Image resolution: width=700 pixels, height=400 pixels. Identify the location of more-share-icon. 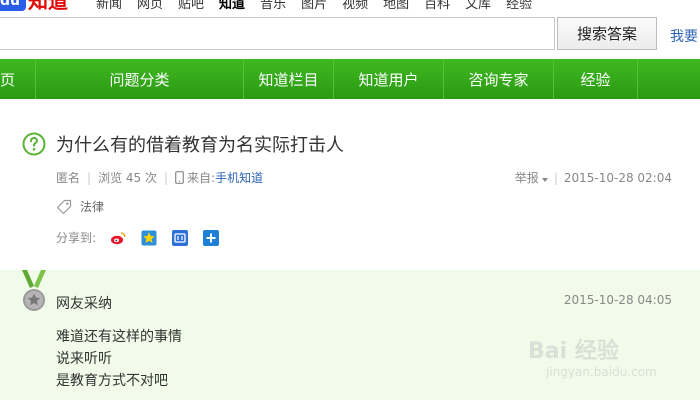
(211, 237).